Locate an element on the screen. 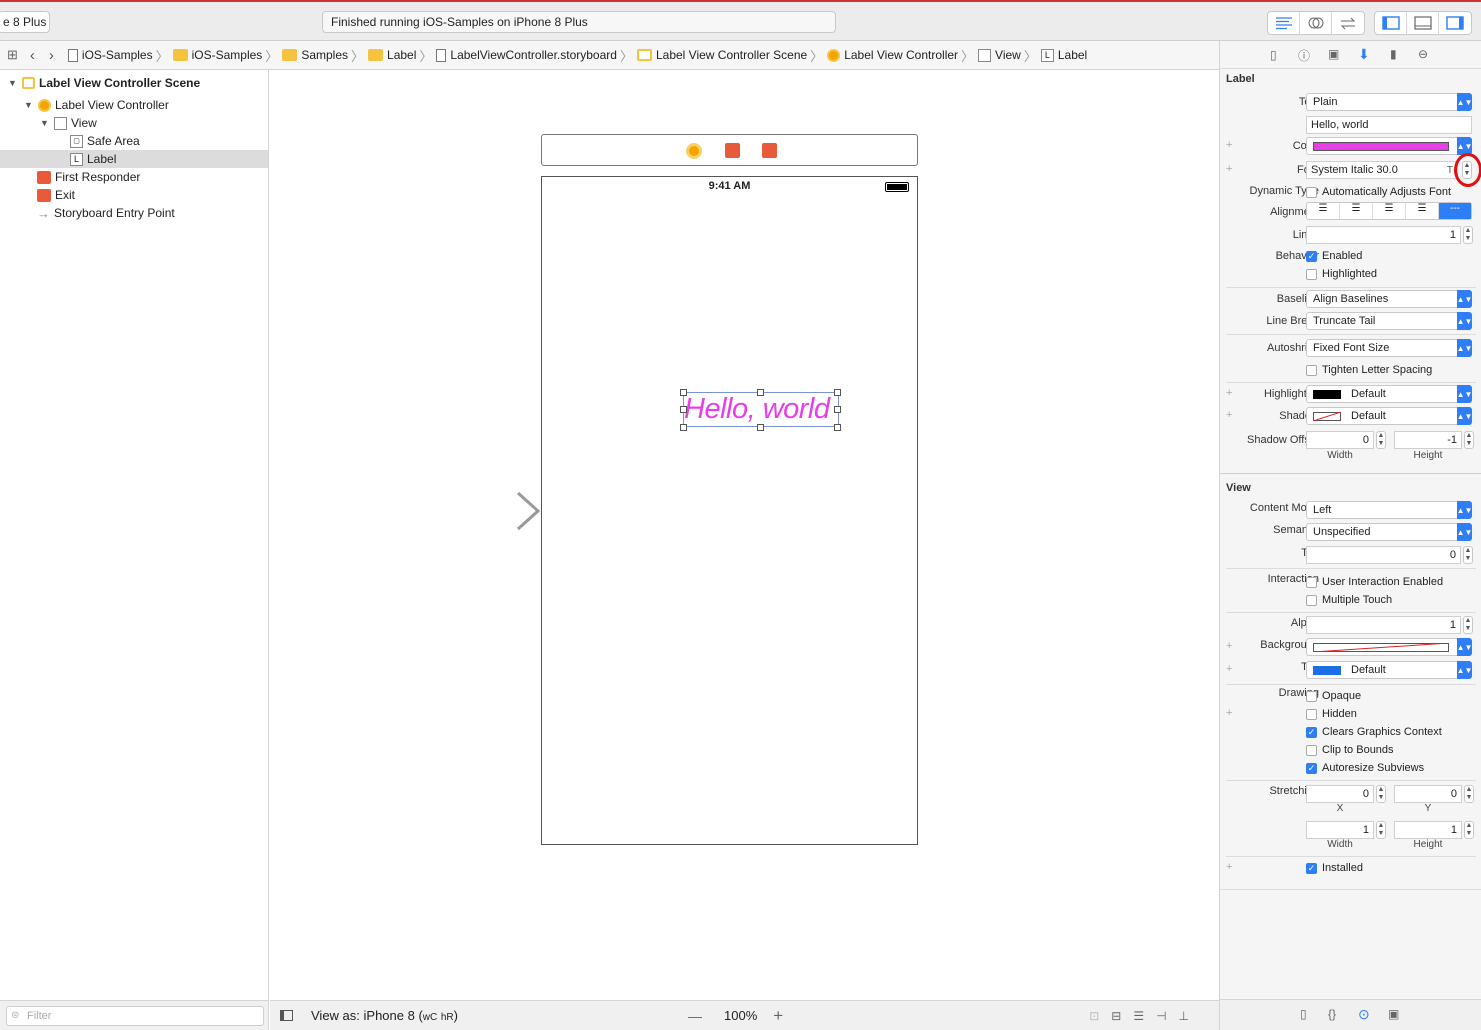 The image size is (1481, 1030). view-controller-icon is located at coordinates (694, 151).